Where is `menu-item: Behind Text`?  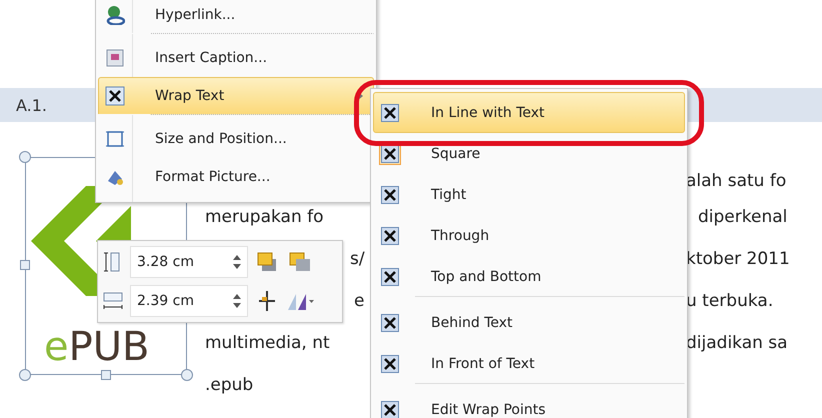
menu-item: Behind Text is located at coordinates (529, 322).